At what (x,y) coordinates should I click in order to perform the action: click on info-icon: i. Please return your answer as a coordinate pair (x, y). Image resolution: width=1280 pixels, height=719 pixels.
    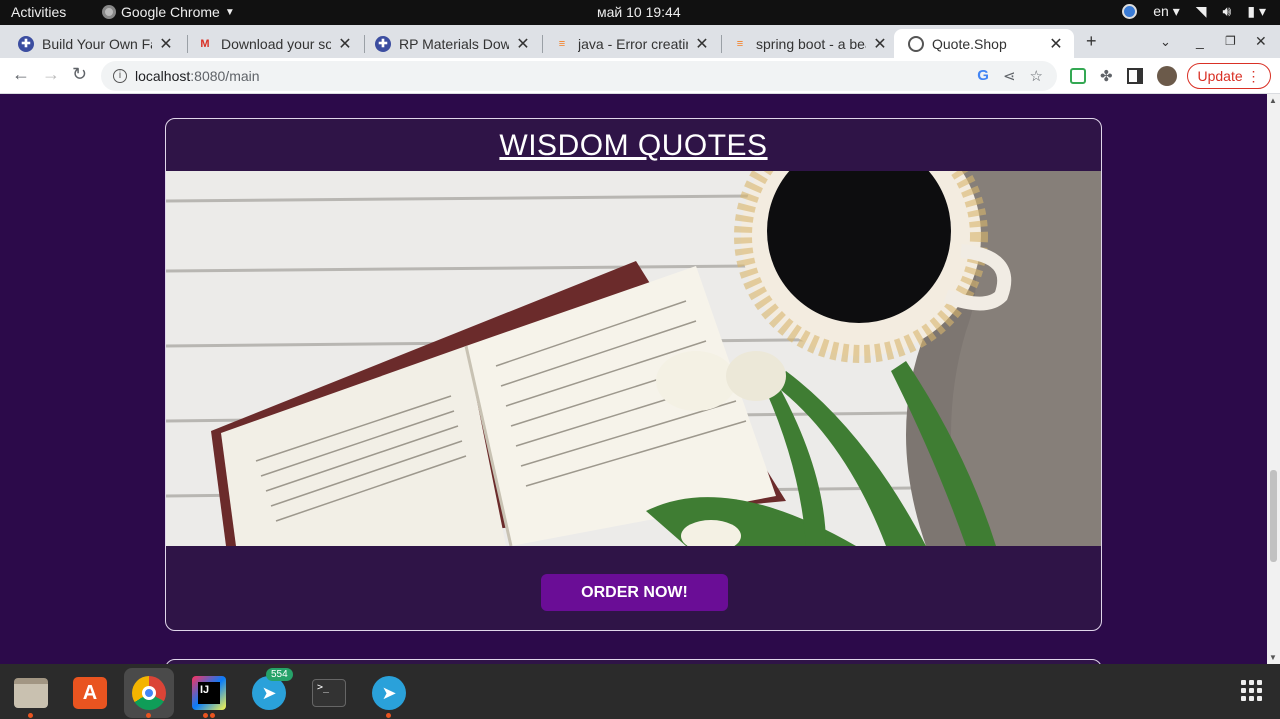
    Looking at the image, I should click on (120, 76).